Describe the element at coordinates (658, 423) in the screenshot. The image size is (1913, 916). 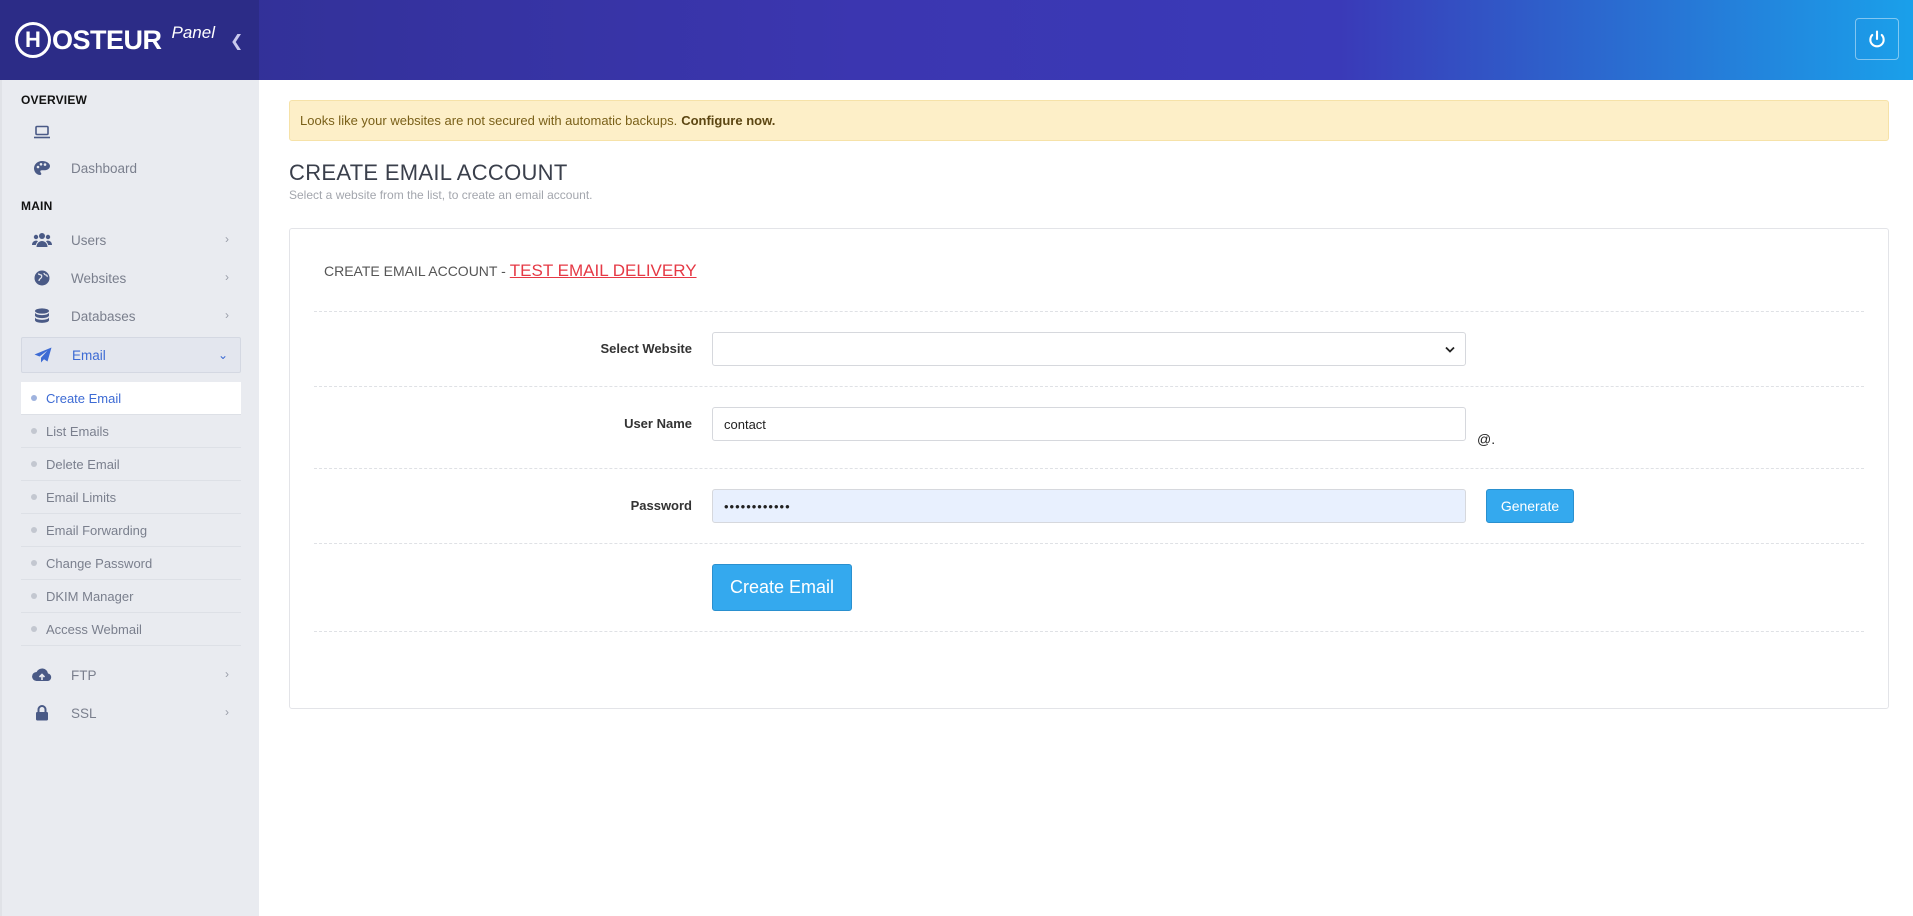
I see `username-label: User Name` at that location.